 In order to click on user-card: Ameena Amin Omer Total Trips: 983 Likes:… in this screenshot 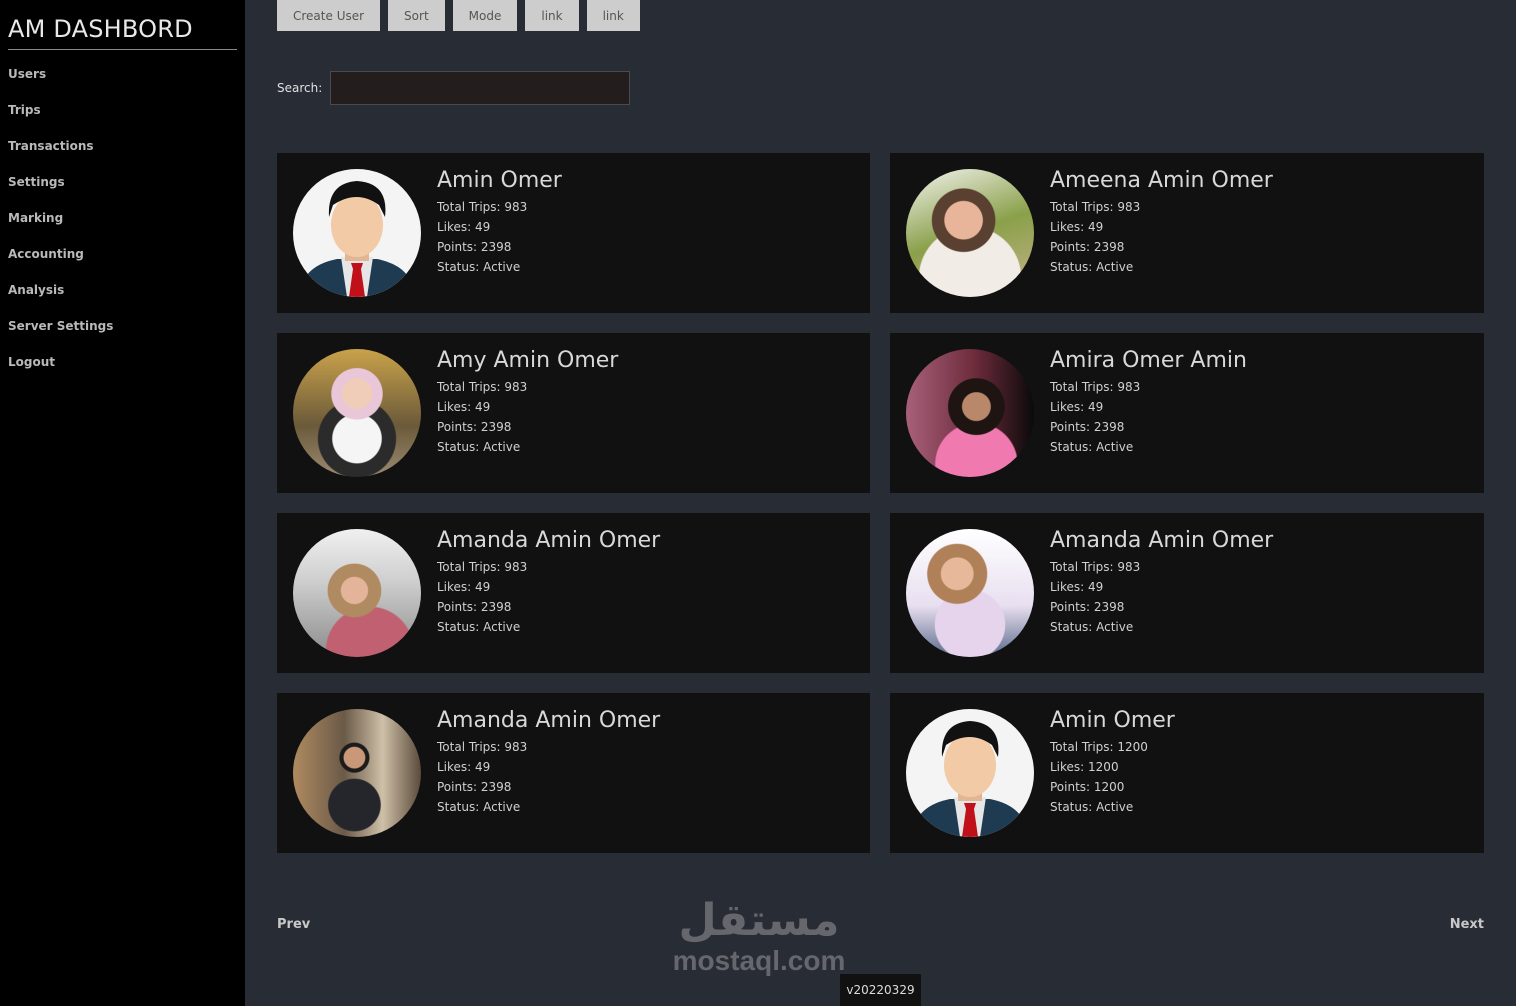, I will do `click(1187, 233)`.